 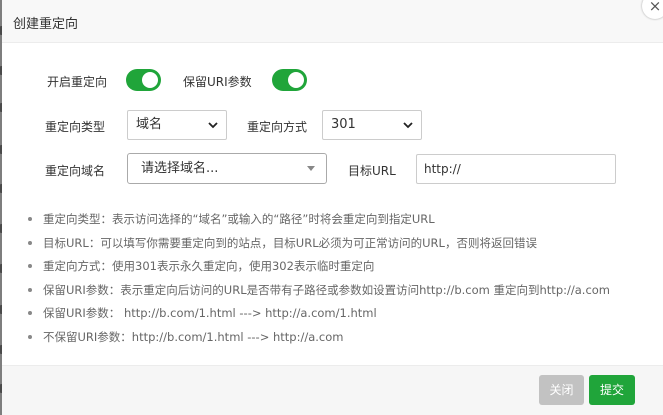 I want to click on modal-header, so click(x=332, y=21).